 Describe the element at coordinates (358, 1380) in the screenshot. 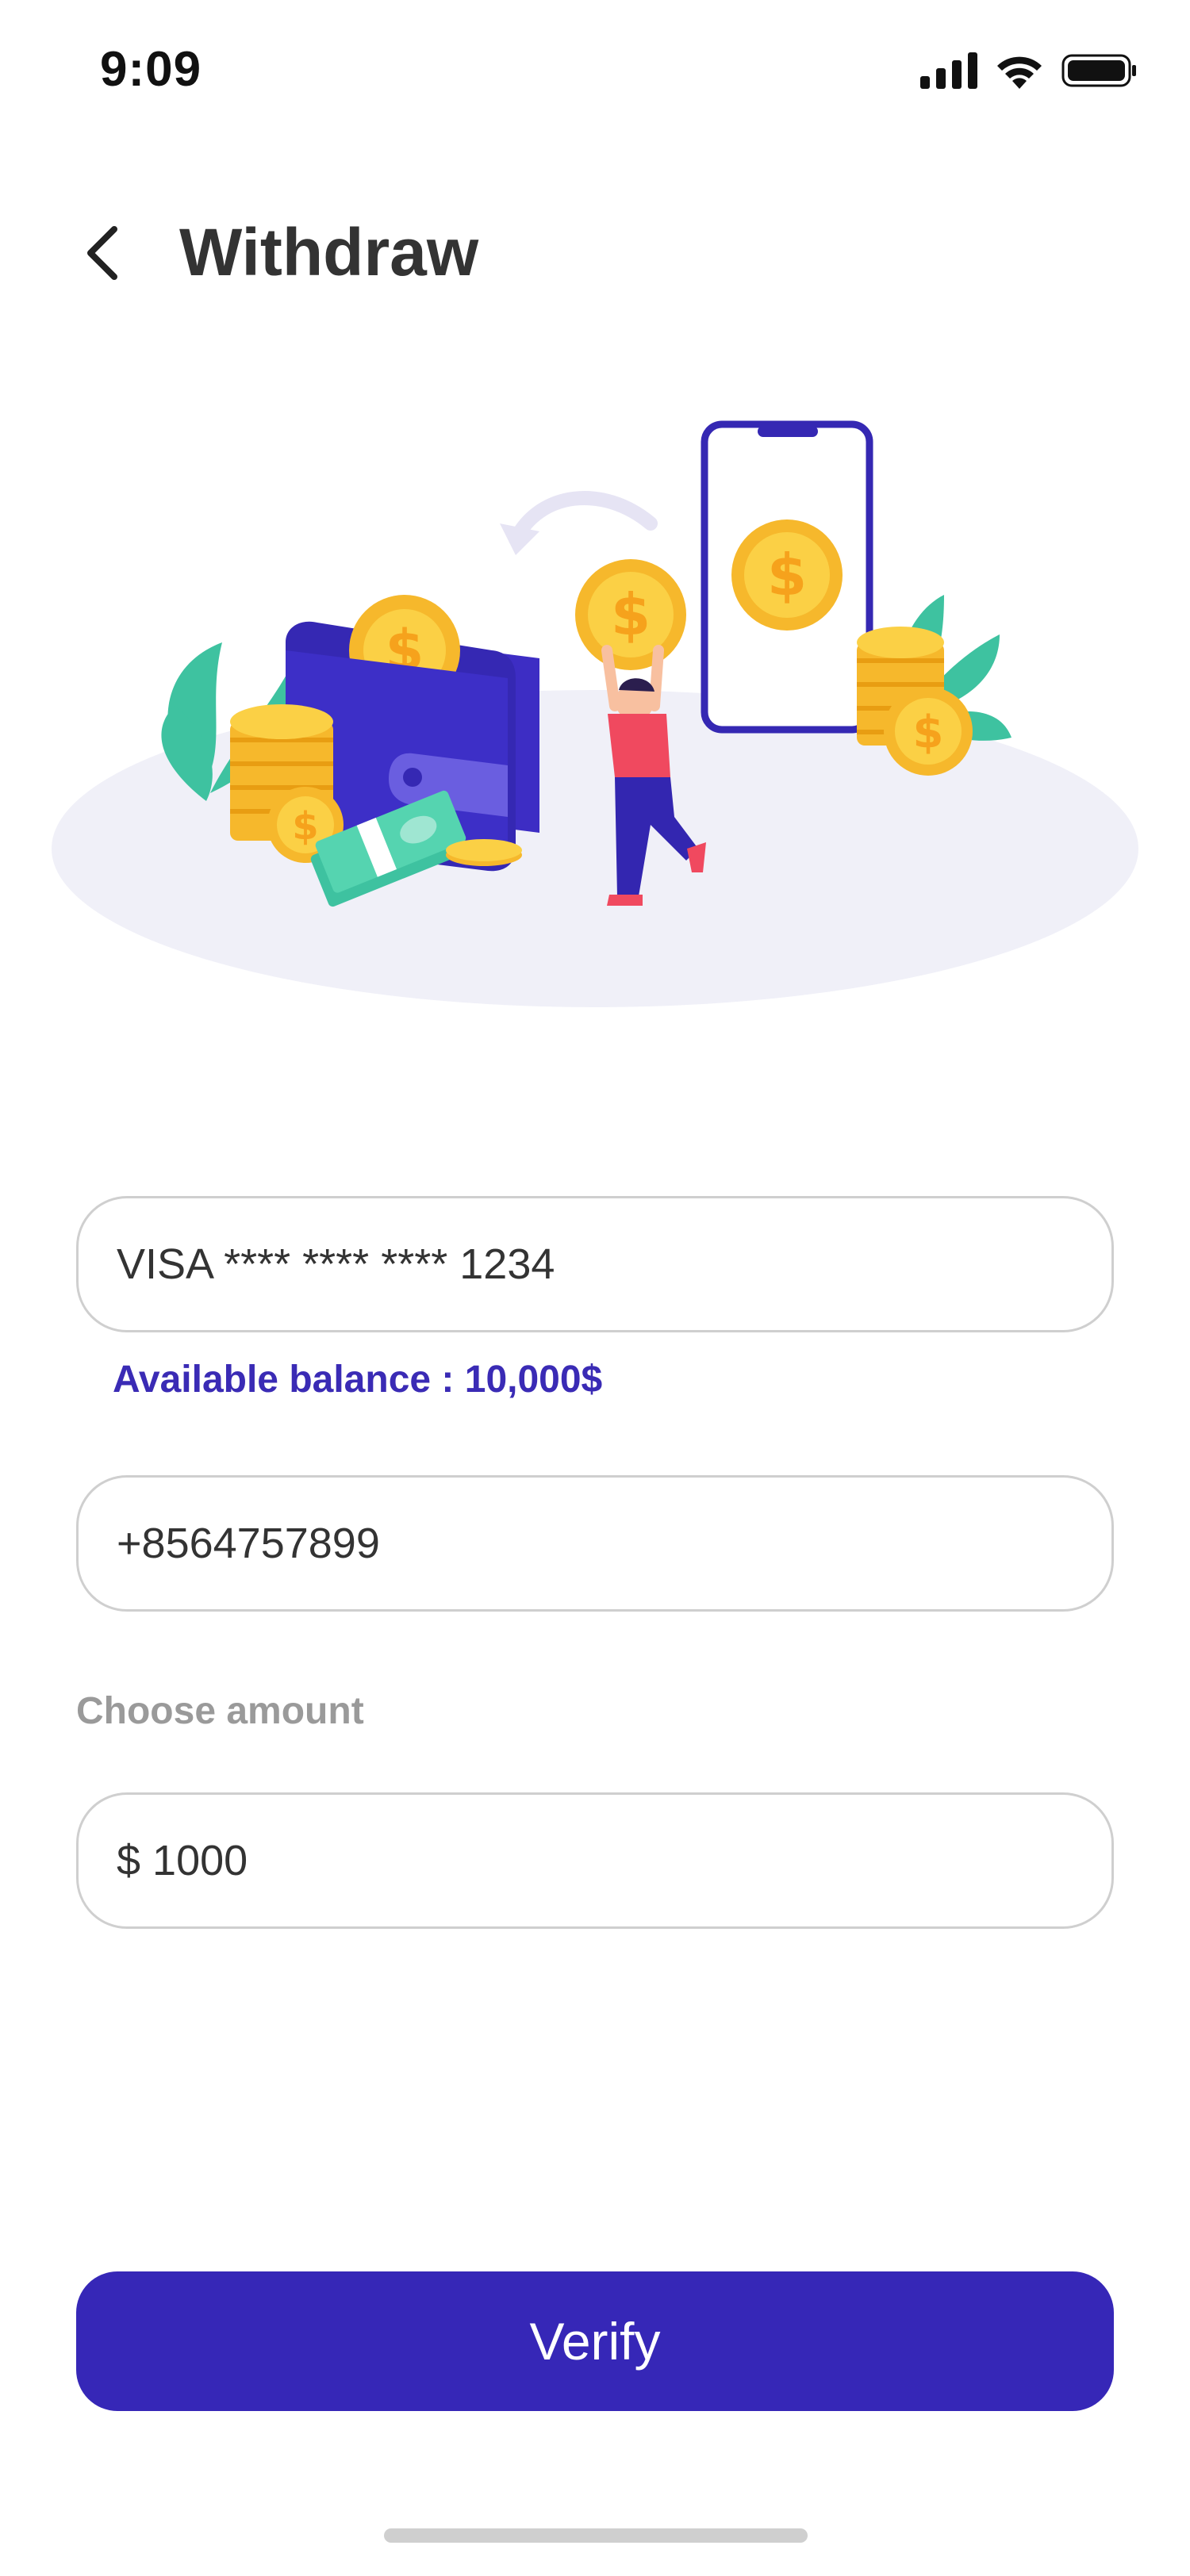

I see `available-balance: Available balance : 10,000$` at that location.